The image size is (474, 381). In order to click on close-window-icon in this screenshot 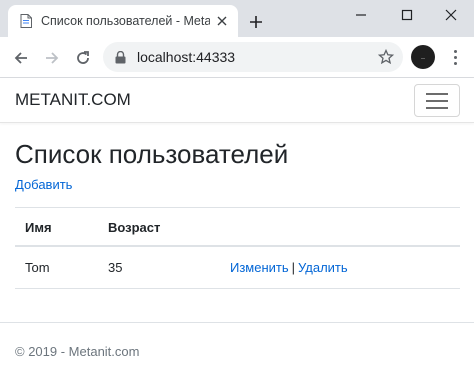, I will do `click(451, 15)`.